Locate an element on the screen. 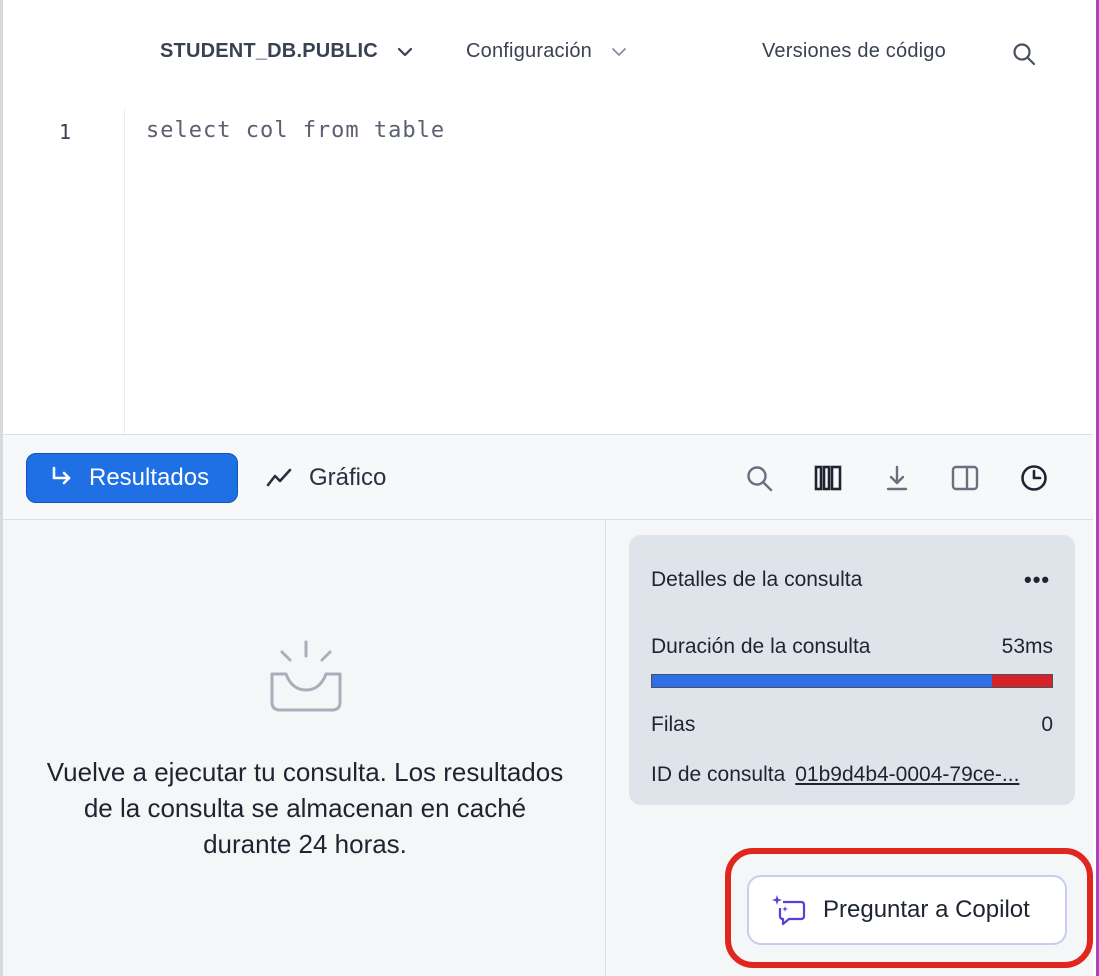  return-arrow-icon is located at coordinates (61, 475).